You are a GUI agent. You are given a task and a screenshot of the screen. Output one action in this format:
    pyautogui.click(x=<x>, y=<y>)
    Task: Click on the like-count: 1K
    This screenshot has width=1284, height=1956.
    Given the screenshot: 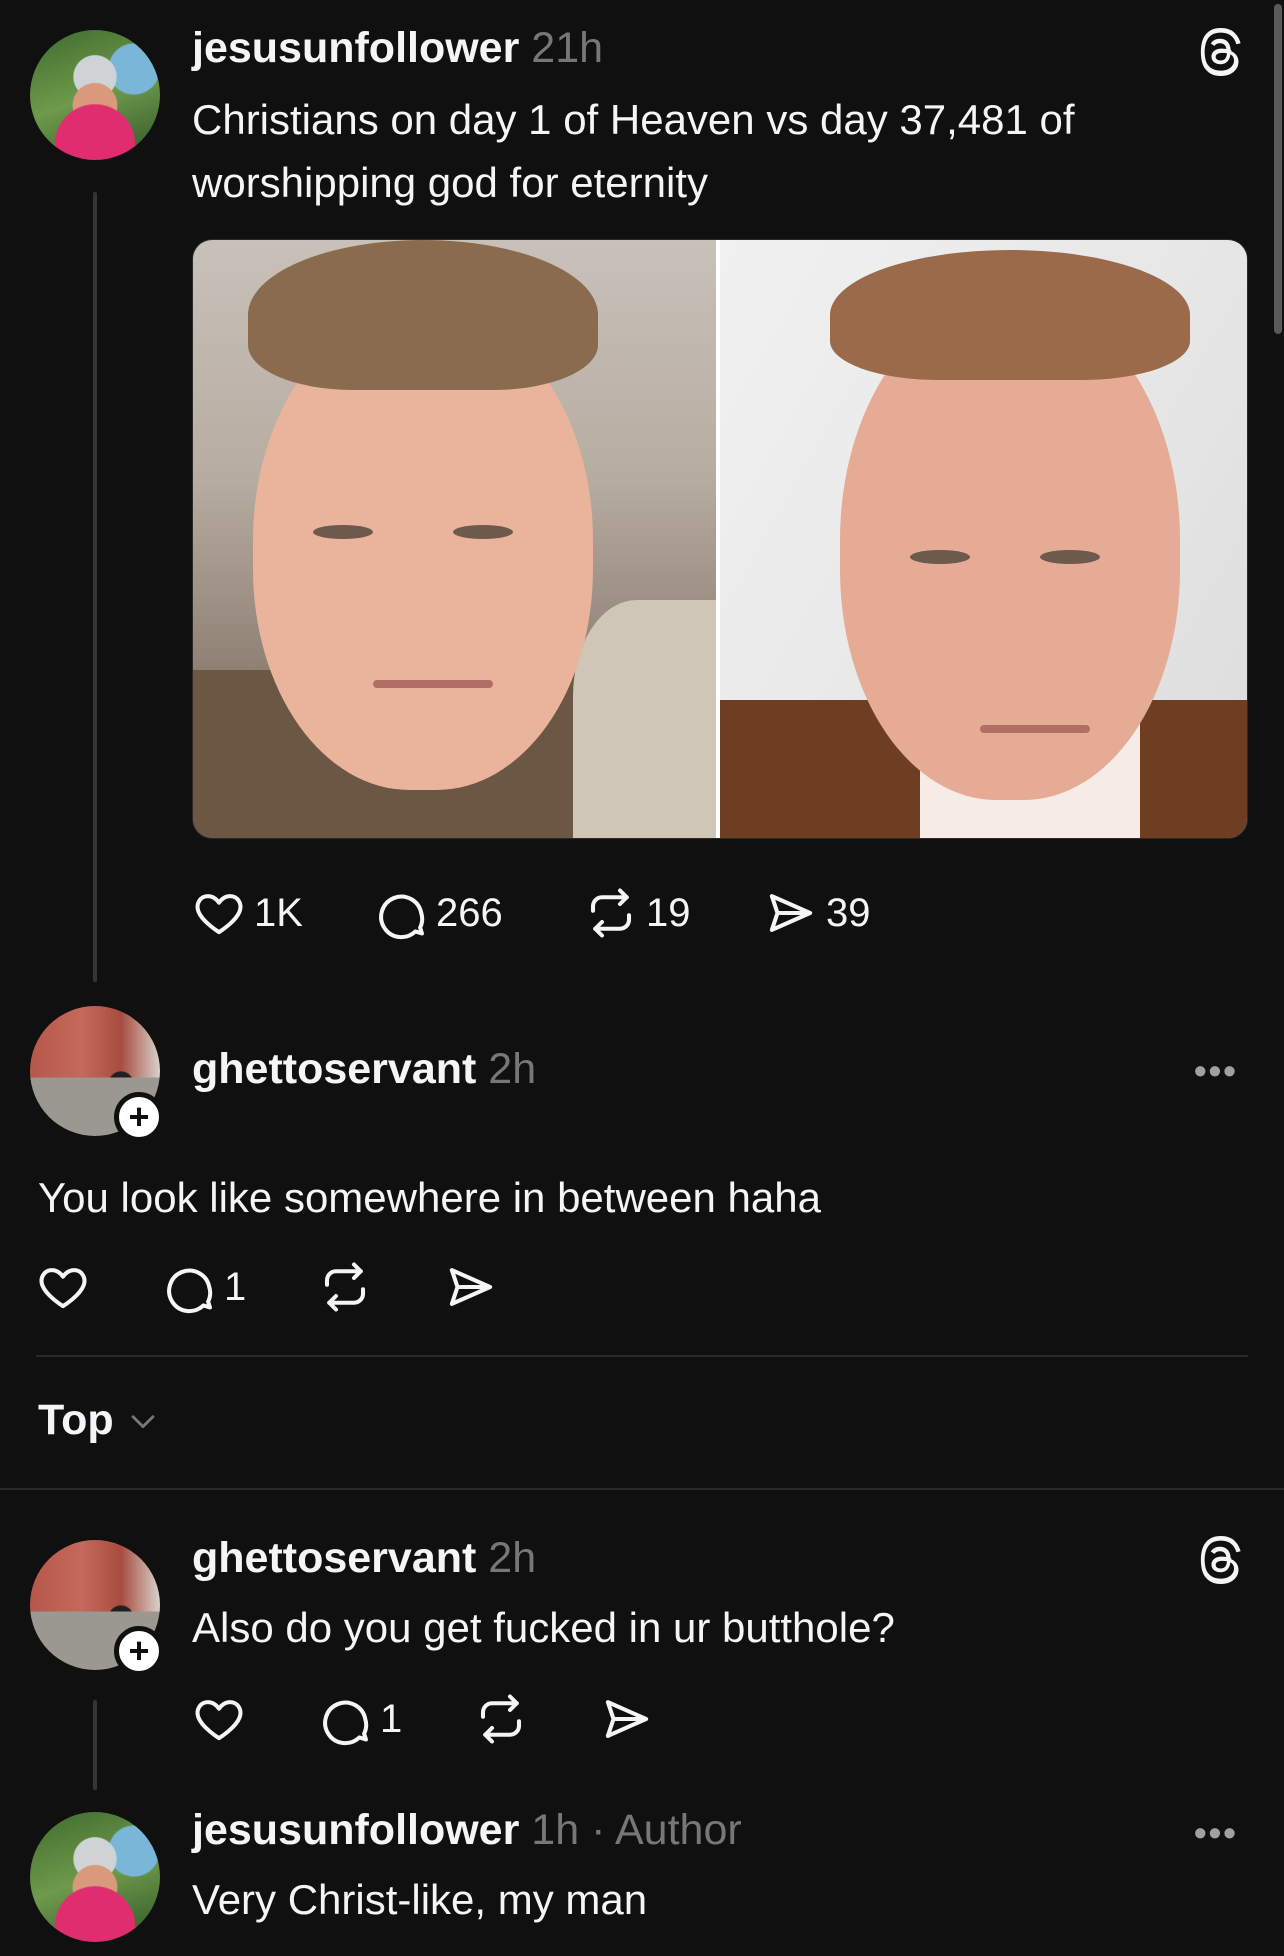 What is the action you would take?
    pyautogui.click(x=278, y=912)
    